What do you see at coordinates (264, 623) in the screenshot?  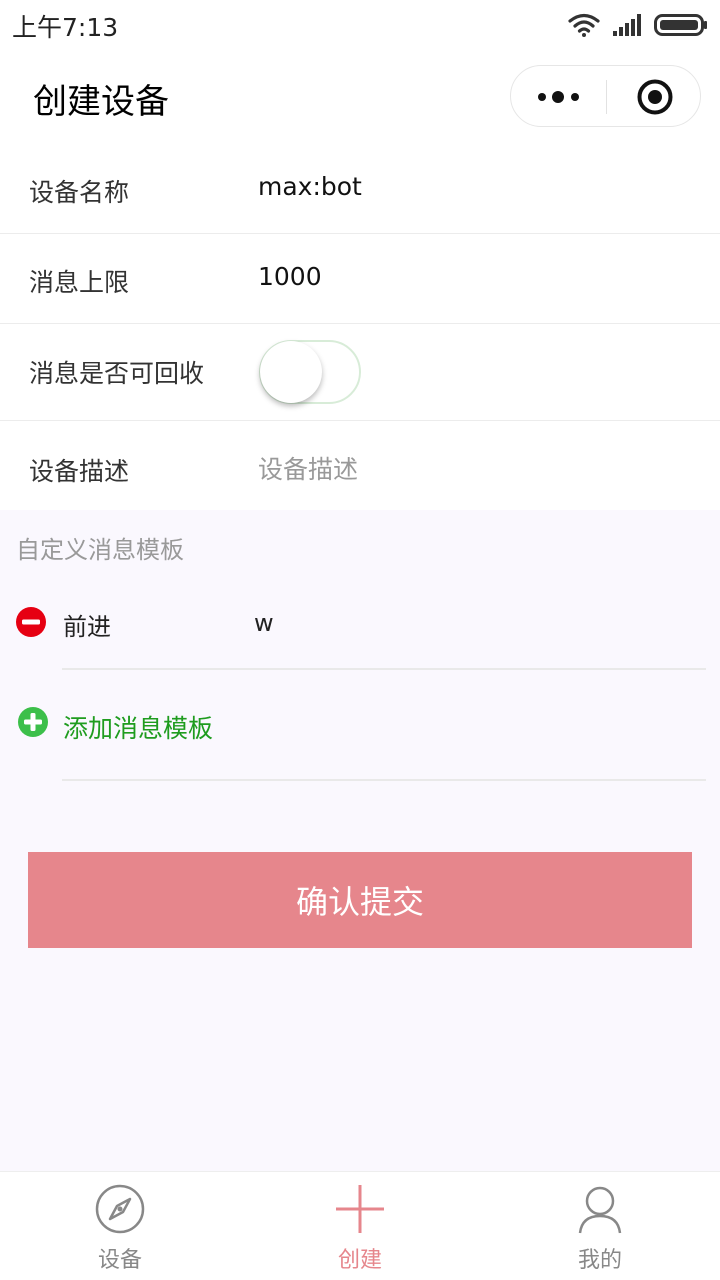 I see `template-value: w` at bounding box center [264, 623].